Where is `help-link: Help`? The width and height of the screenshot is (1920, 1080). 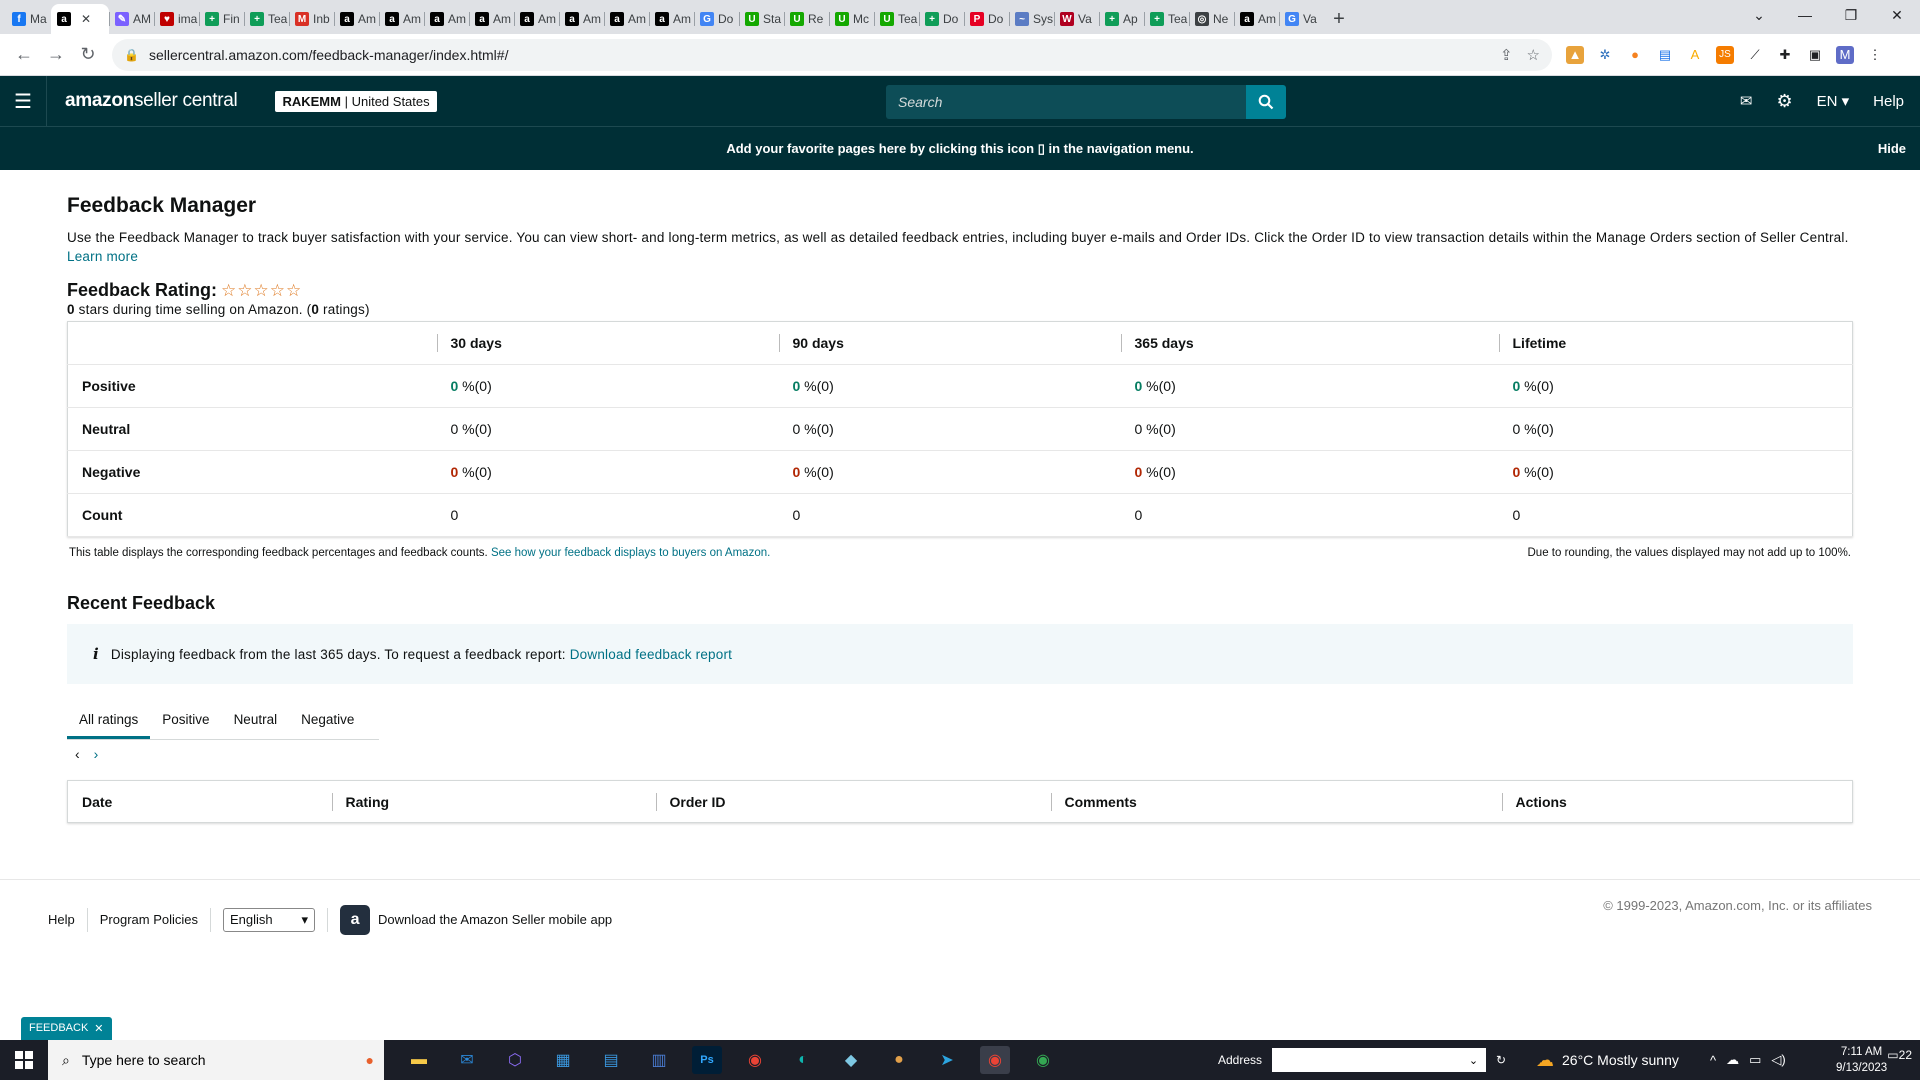 help-link: Help is located at coordinates (1888, 101).